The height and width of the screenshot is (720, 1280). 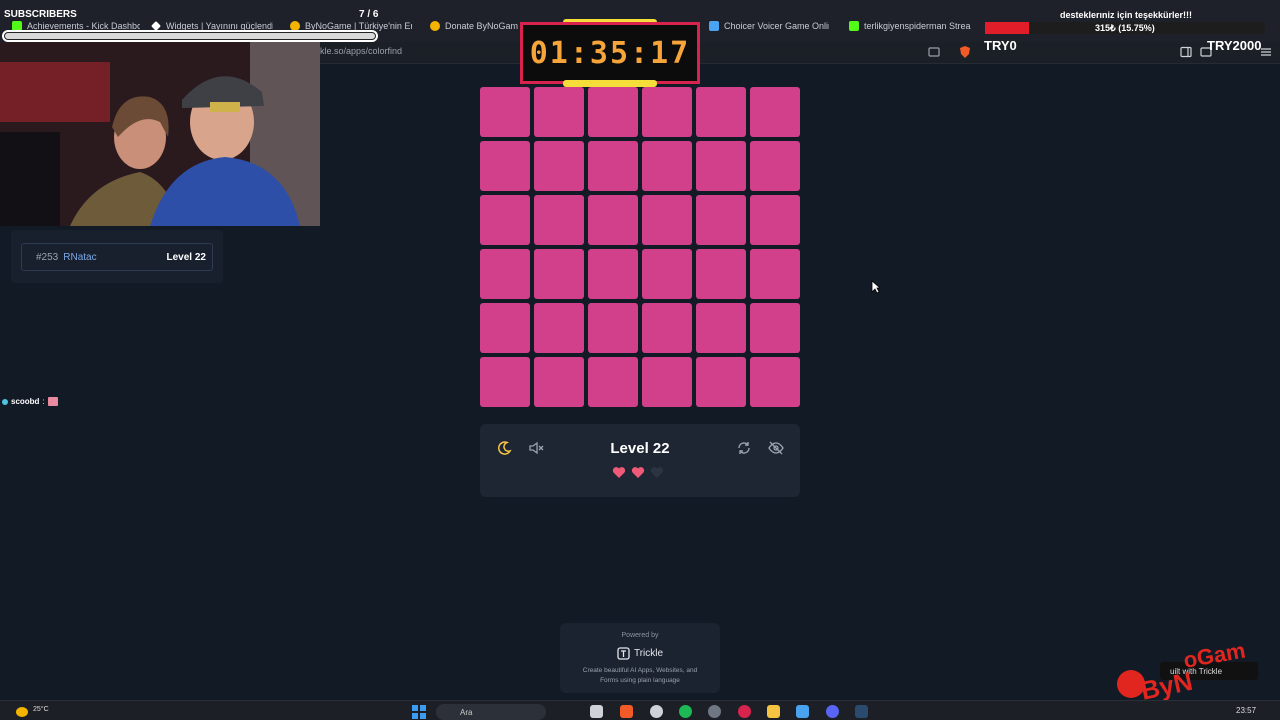 What do you see at coordinates (934, 52) in the screenshot?
I see `translate-icon` at bounding box center [934, 52].